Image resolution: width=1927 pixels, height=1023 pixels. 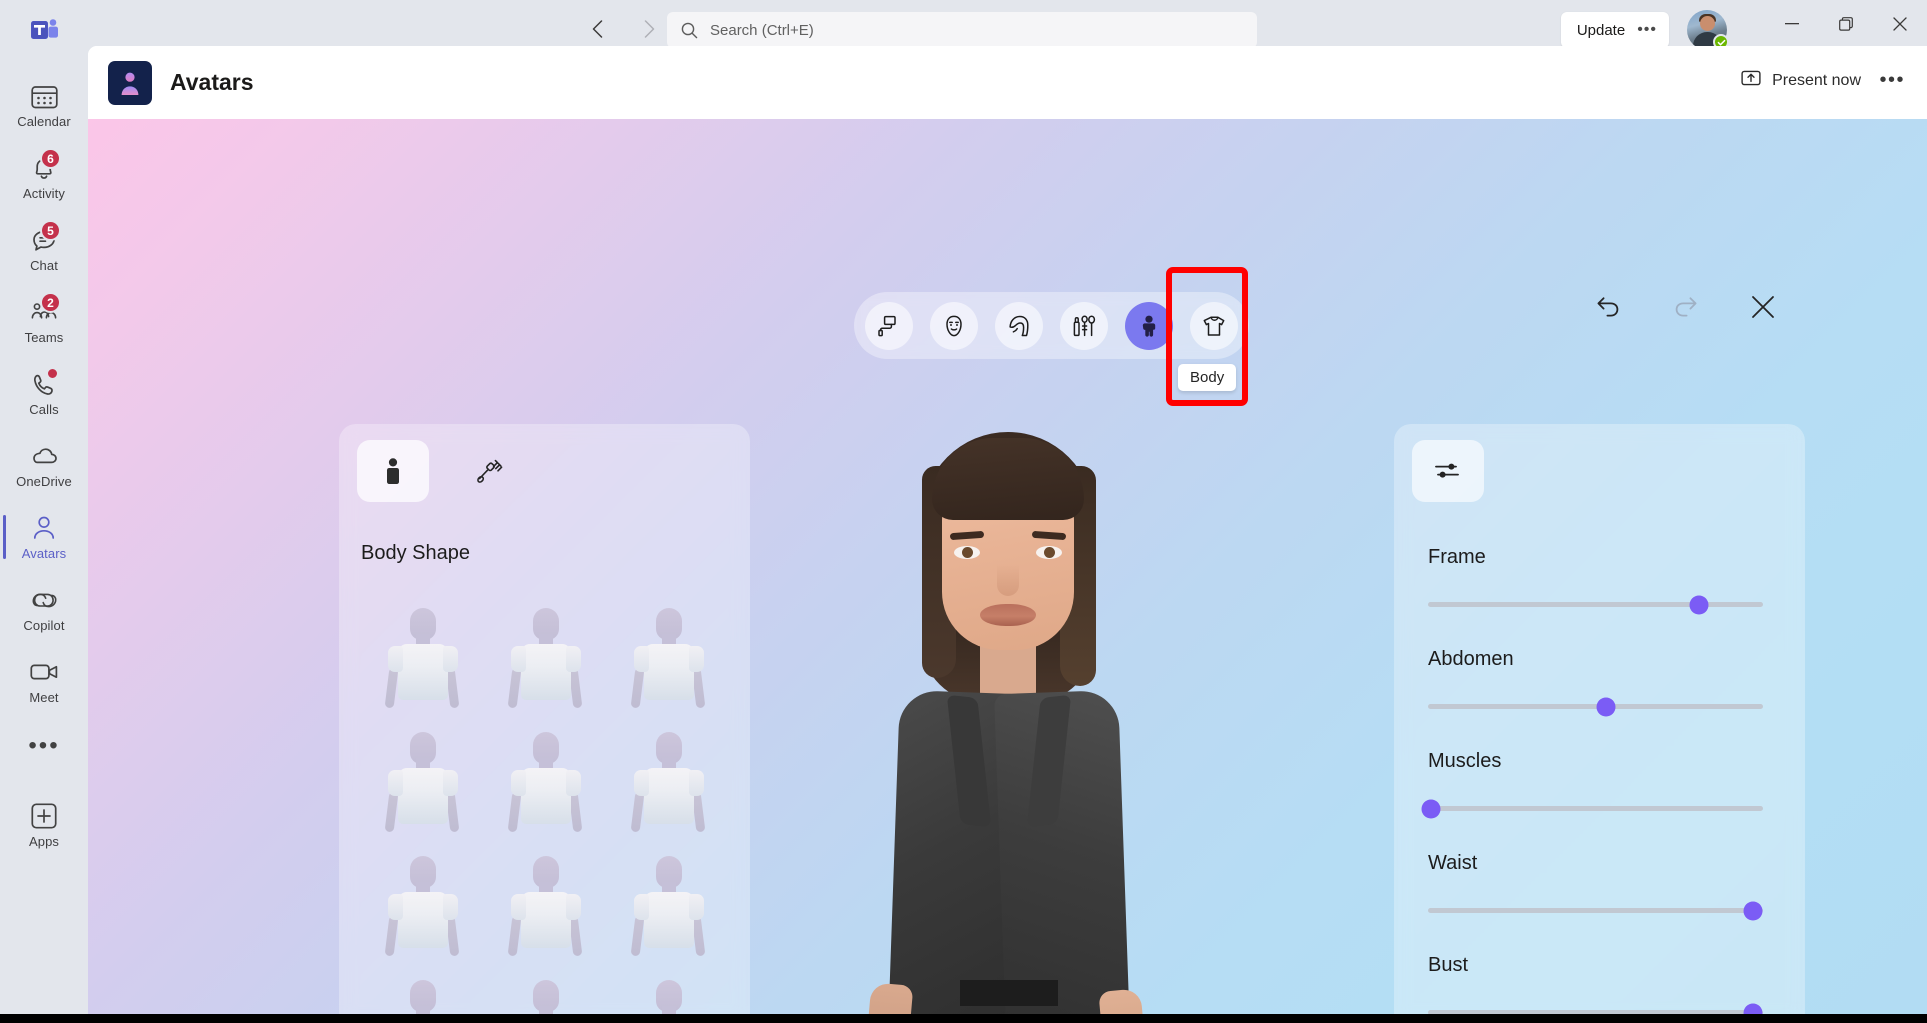 I want to click on body-sliders-list: Frame Abdomen Muscles Waist Bust, so click(x=1597, y=784).